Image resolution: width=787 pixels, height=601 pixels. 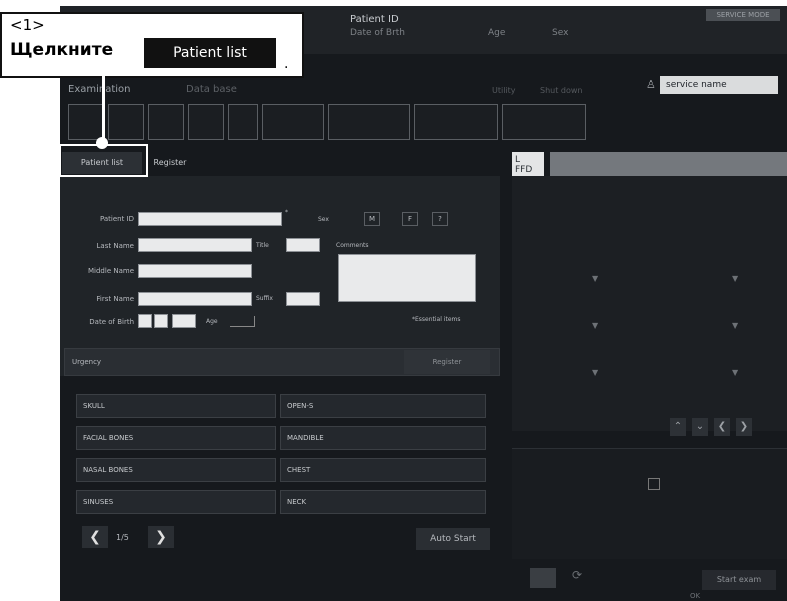 What do you see at coordinates (560, 33) in the screenshot?
I see `sex-label: Sex` at bounding box center [560, 33].